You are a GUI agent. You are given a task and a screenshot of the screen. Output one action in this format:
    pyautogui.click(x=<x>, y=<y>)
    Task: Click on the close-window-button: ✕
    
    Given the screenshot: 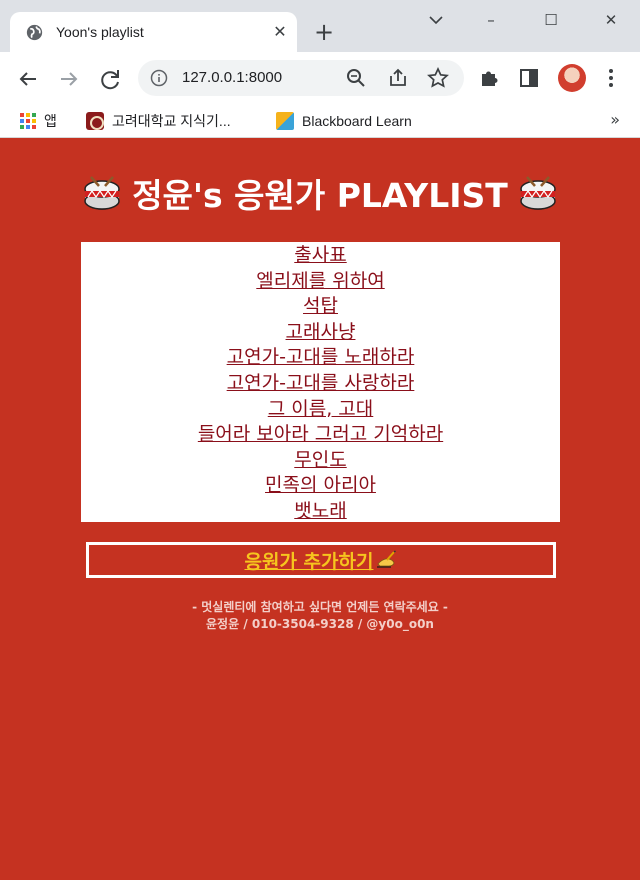 What is the action you would take?
    pyautogui.click(x=611, y=20)
    